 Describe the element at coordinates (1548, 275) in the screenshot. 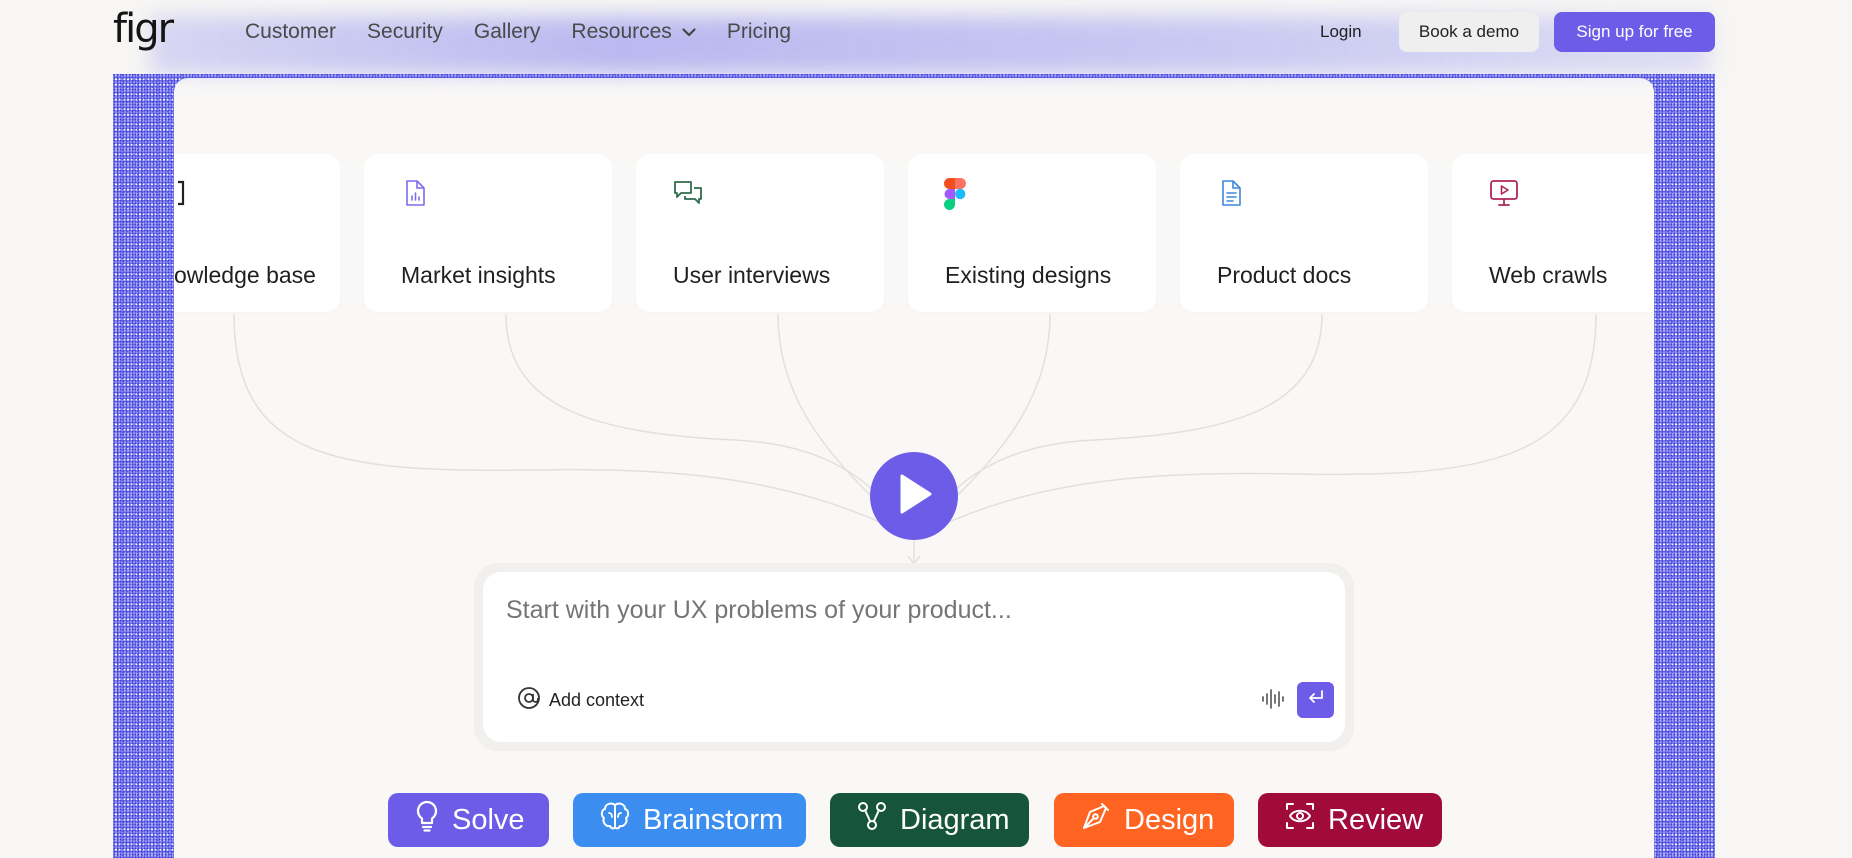

I see `source-card-label: Web crawls` at that location.